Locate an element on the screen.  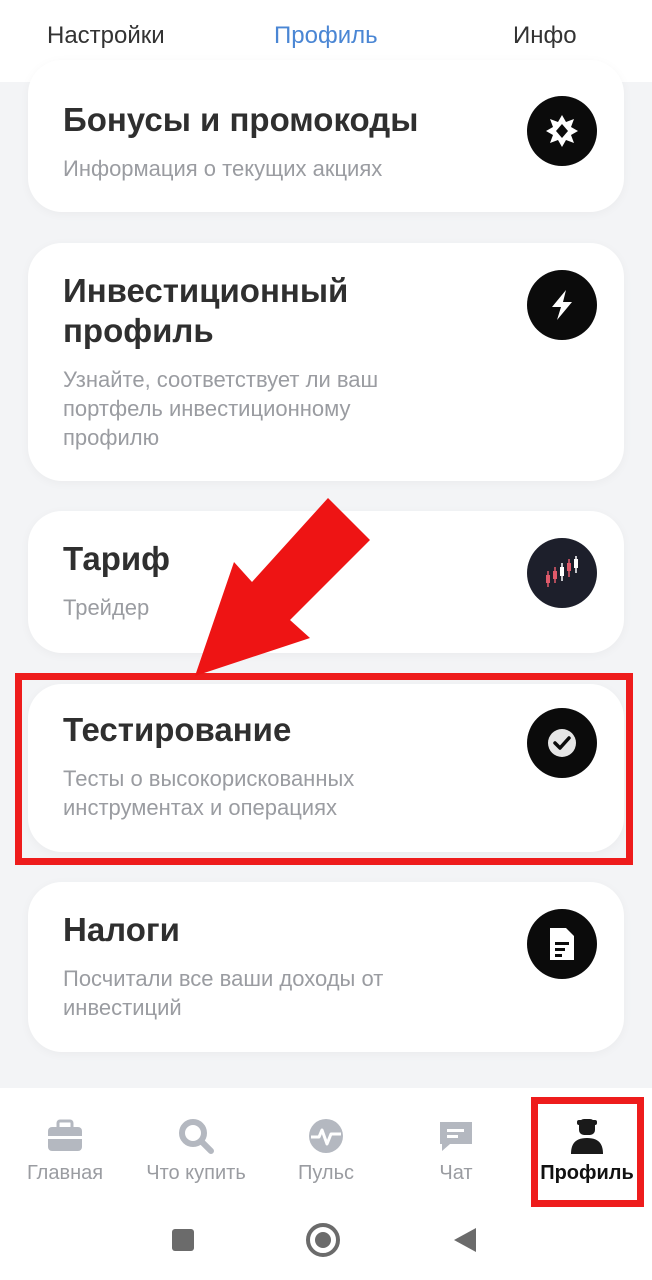
red-arrow-annotation is located at coordinates (282, 587).